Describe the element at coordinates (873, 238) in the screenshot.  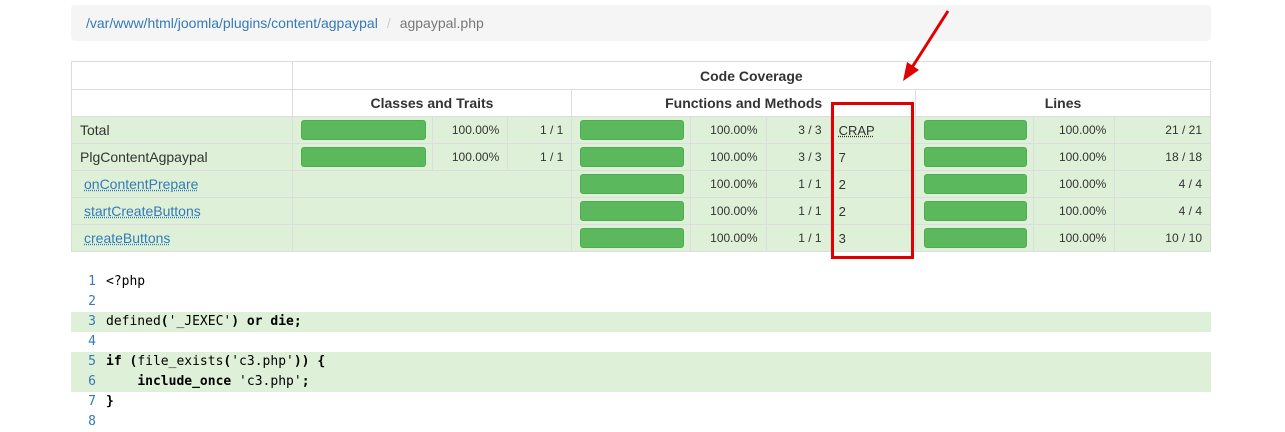
I see `crap-cell: 3` at that location.